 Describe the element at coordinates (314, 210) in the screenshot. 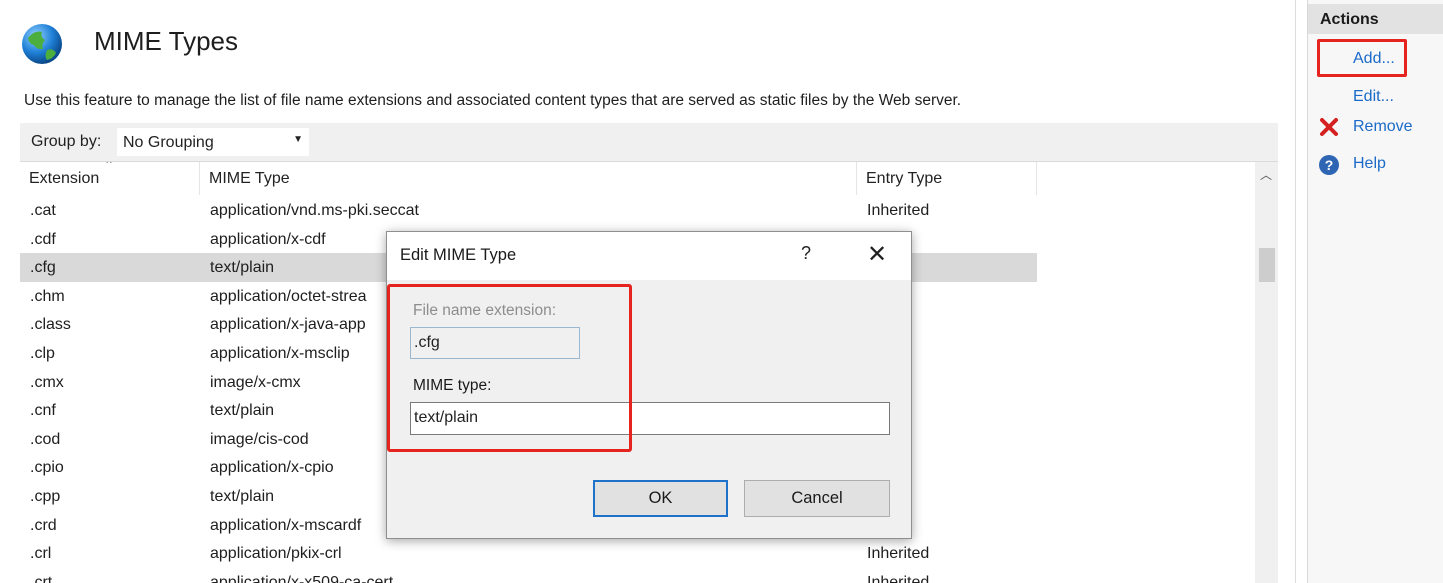

I see `mime-type-cell: application/vnd.ms-pki.seccat` at that location.